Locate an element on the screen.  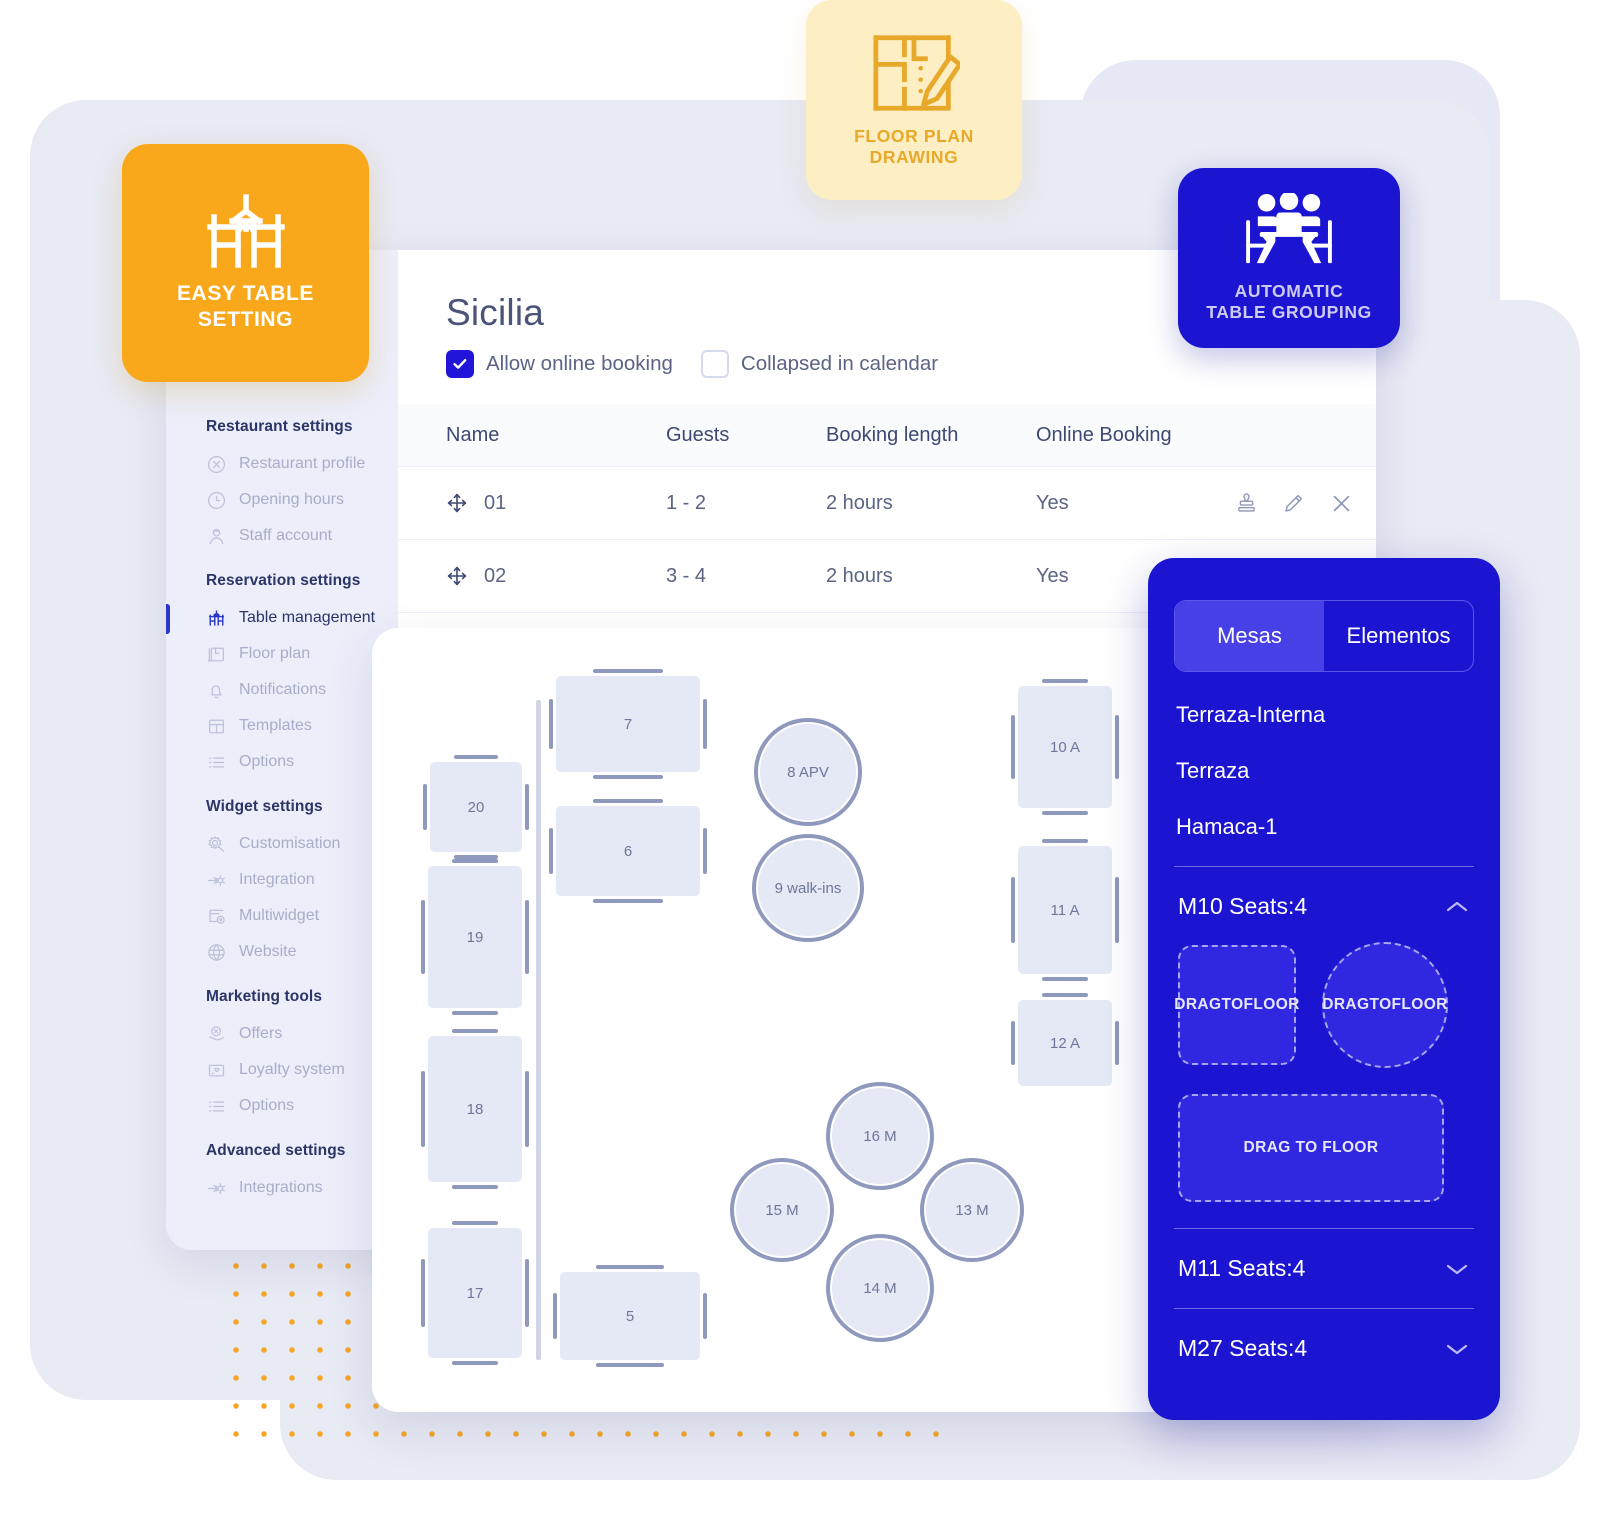
floor-table: 19 is located at coordinates (475, 937).